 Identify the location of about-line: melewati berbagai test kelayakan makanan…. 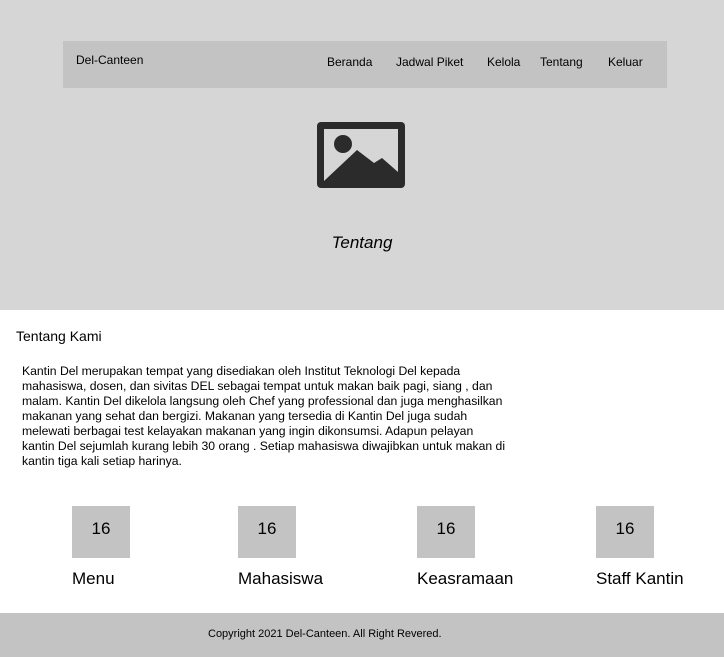
(248, 431).